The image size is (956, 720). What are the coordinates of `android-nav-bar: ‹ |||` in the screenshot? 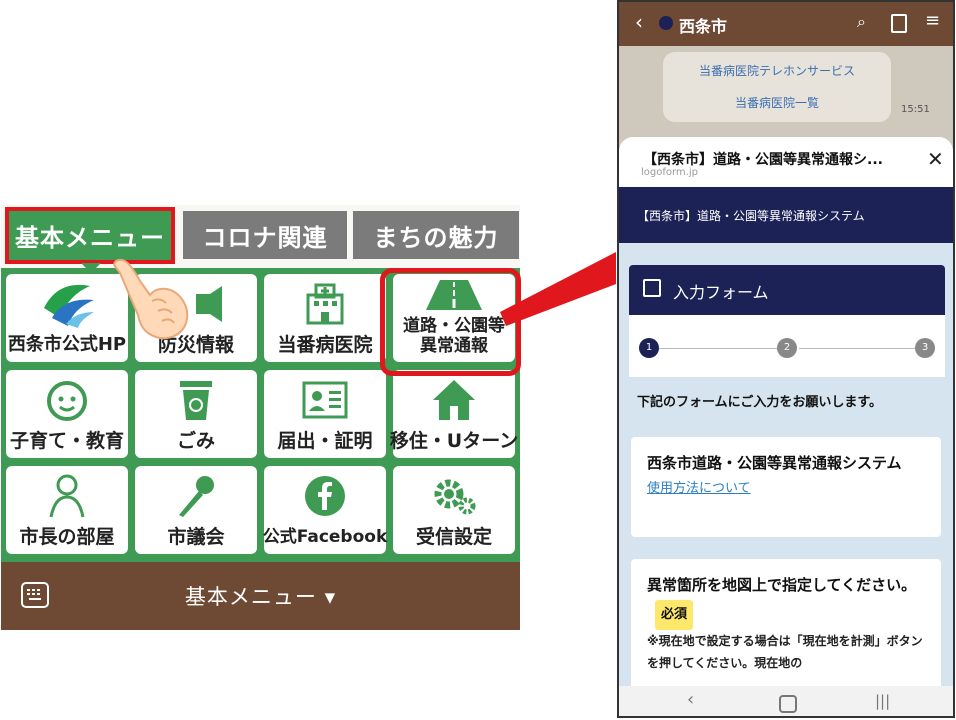 It's located at (786, 701).